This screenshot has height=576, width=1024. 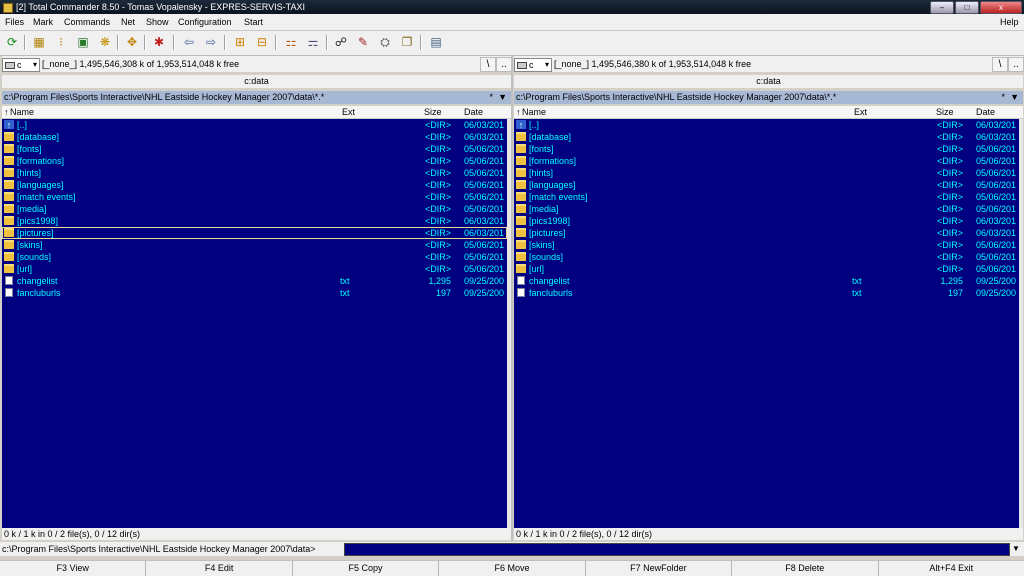 What do you see at coordinates (189, 42) in the screenshot?
I see `back-arrow-icon: ⇦` at bounding box center [189, 42].